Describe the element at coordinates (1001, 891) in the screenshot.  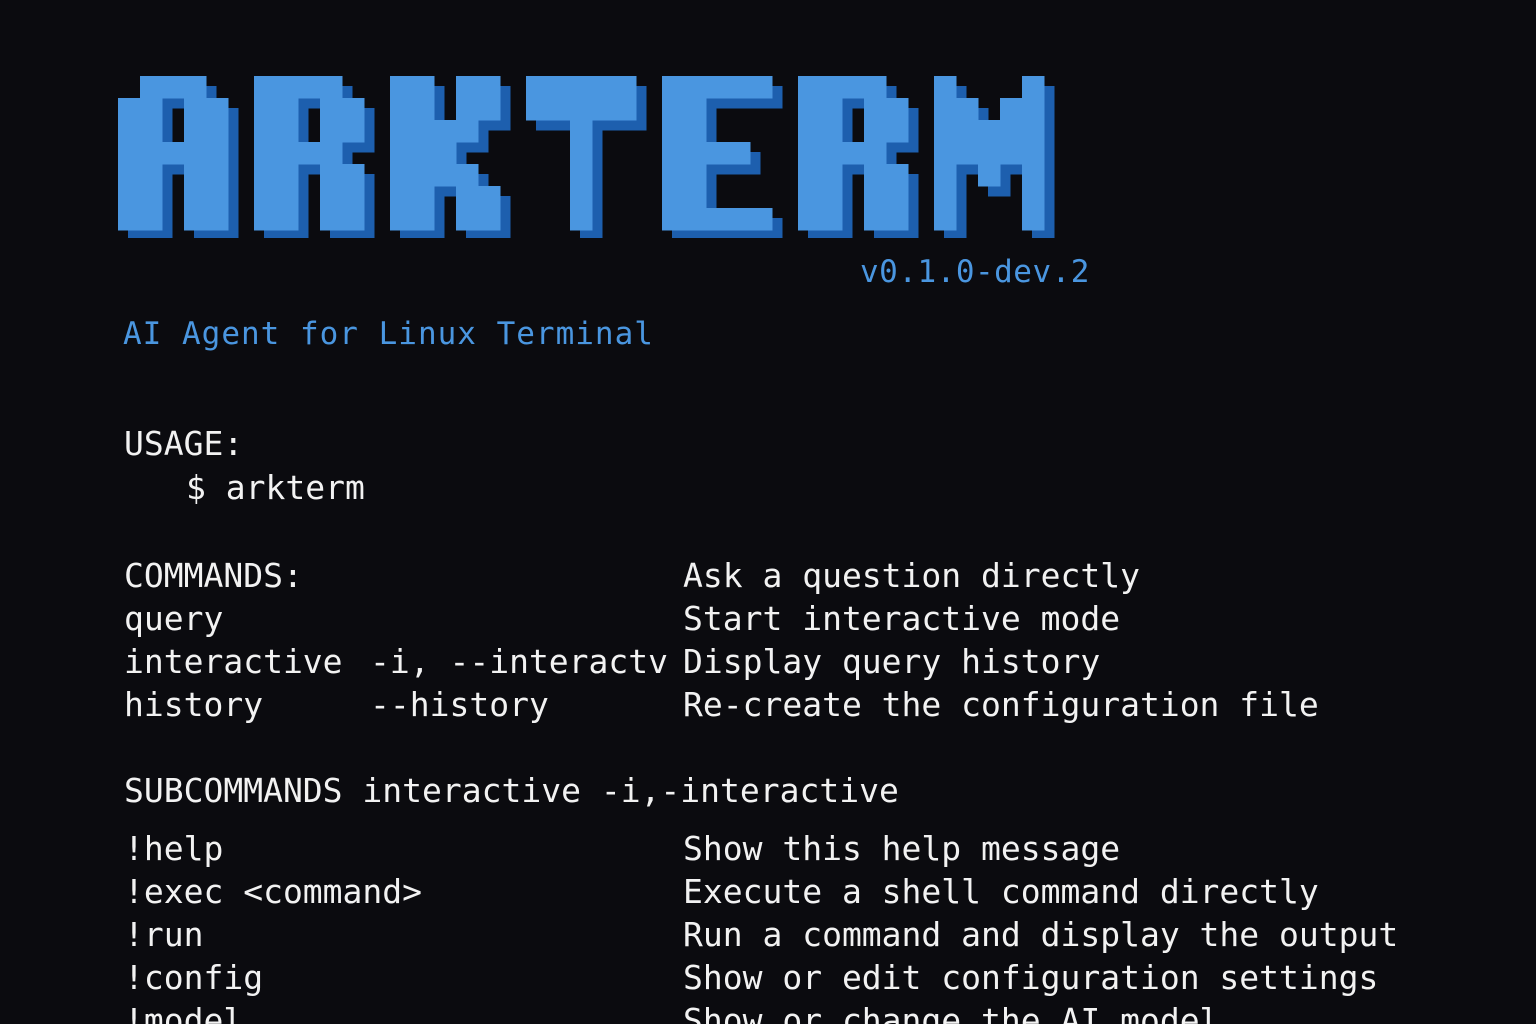
I see `subcommand-desc: Execute a shell command directly` at that location.